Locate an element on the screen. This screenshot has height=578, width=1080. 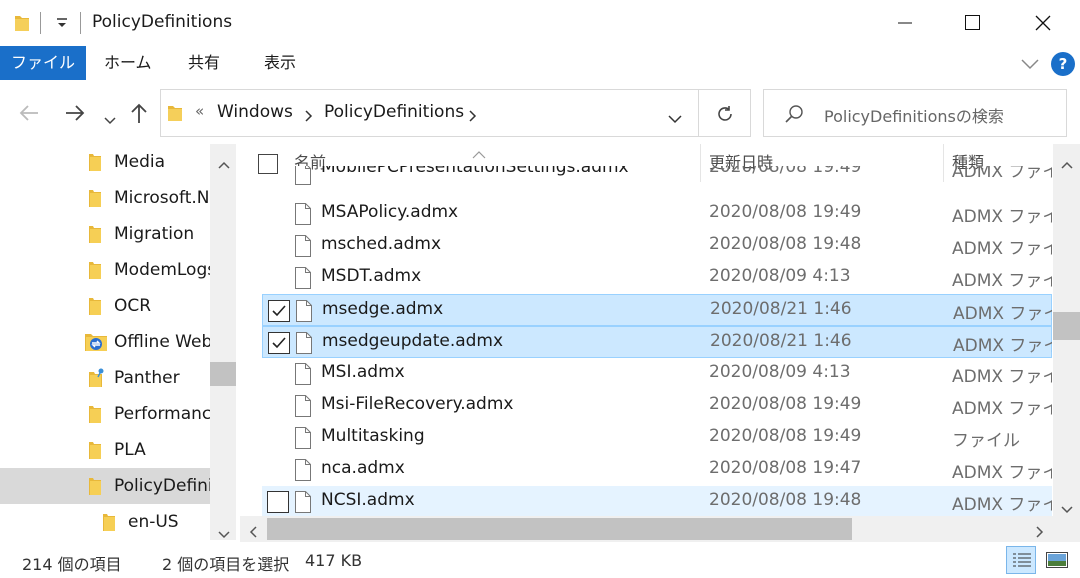
details-view-icon is located at coordinates (1022, 562).